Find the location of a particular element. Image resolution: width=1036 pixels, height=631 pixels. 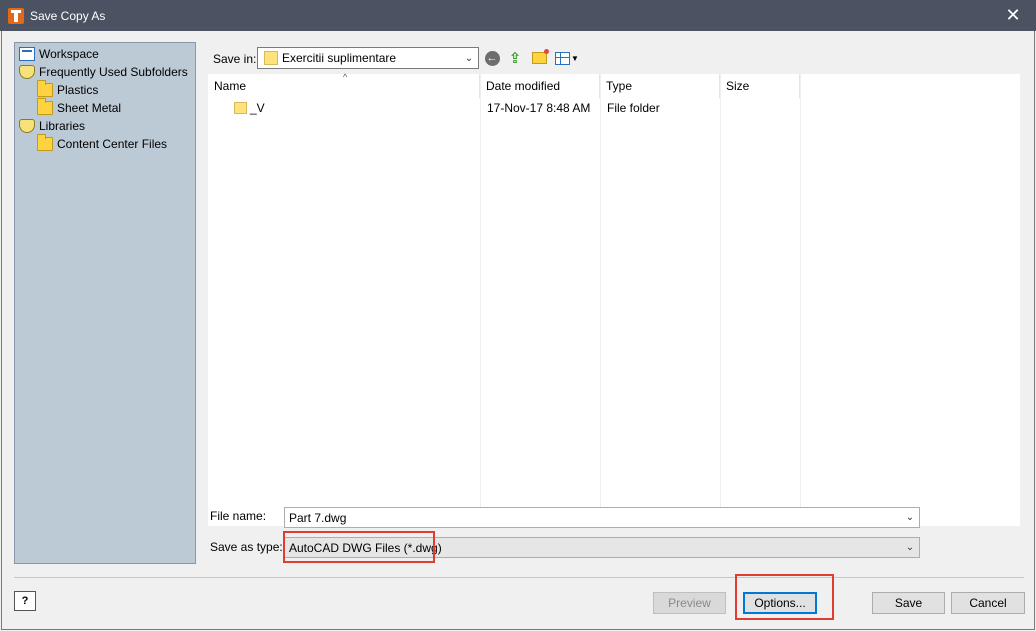

table-row: _V 17-Nov-17 8:48 AM File folder is located at coordinates (614, 108).